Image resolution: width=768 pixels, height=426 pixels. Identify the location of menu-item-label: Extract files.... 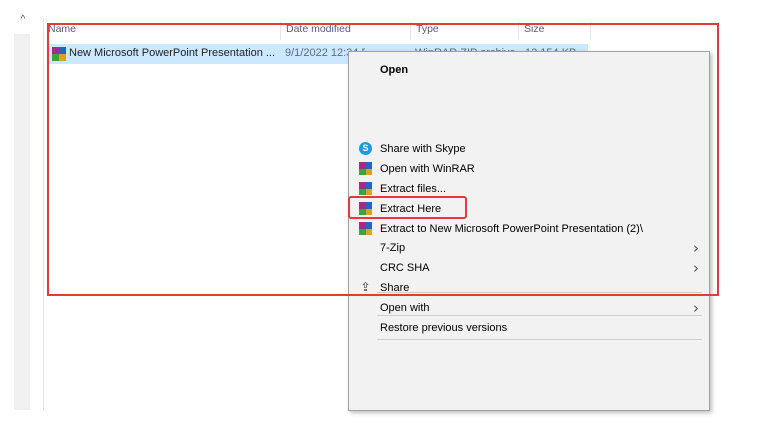
(413, 189).